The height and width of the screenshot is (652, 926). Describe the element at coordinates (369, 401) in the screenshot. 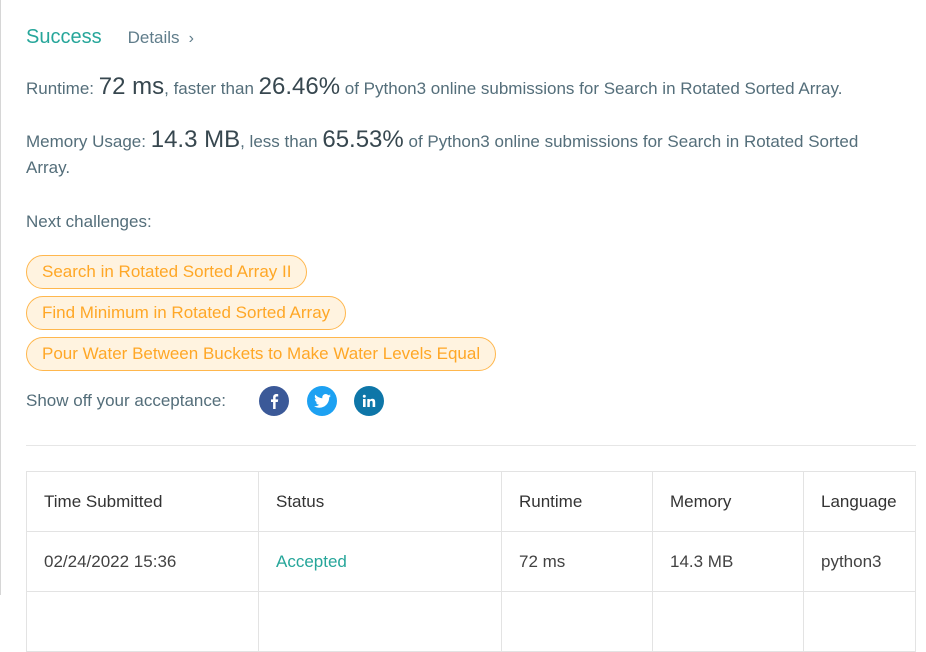

I see `linkedin-icon` at that location.